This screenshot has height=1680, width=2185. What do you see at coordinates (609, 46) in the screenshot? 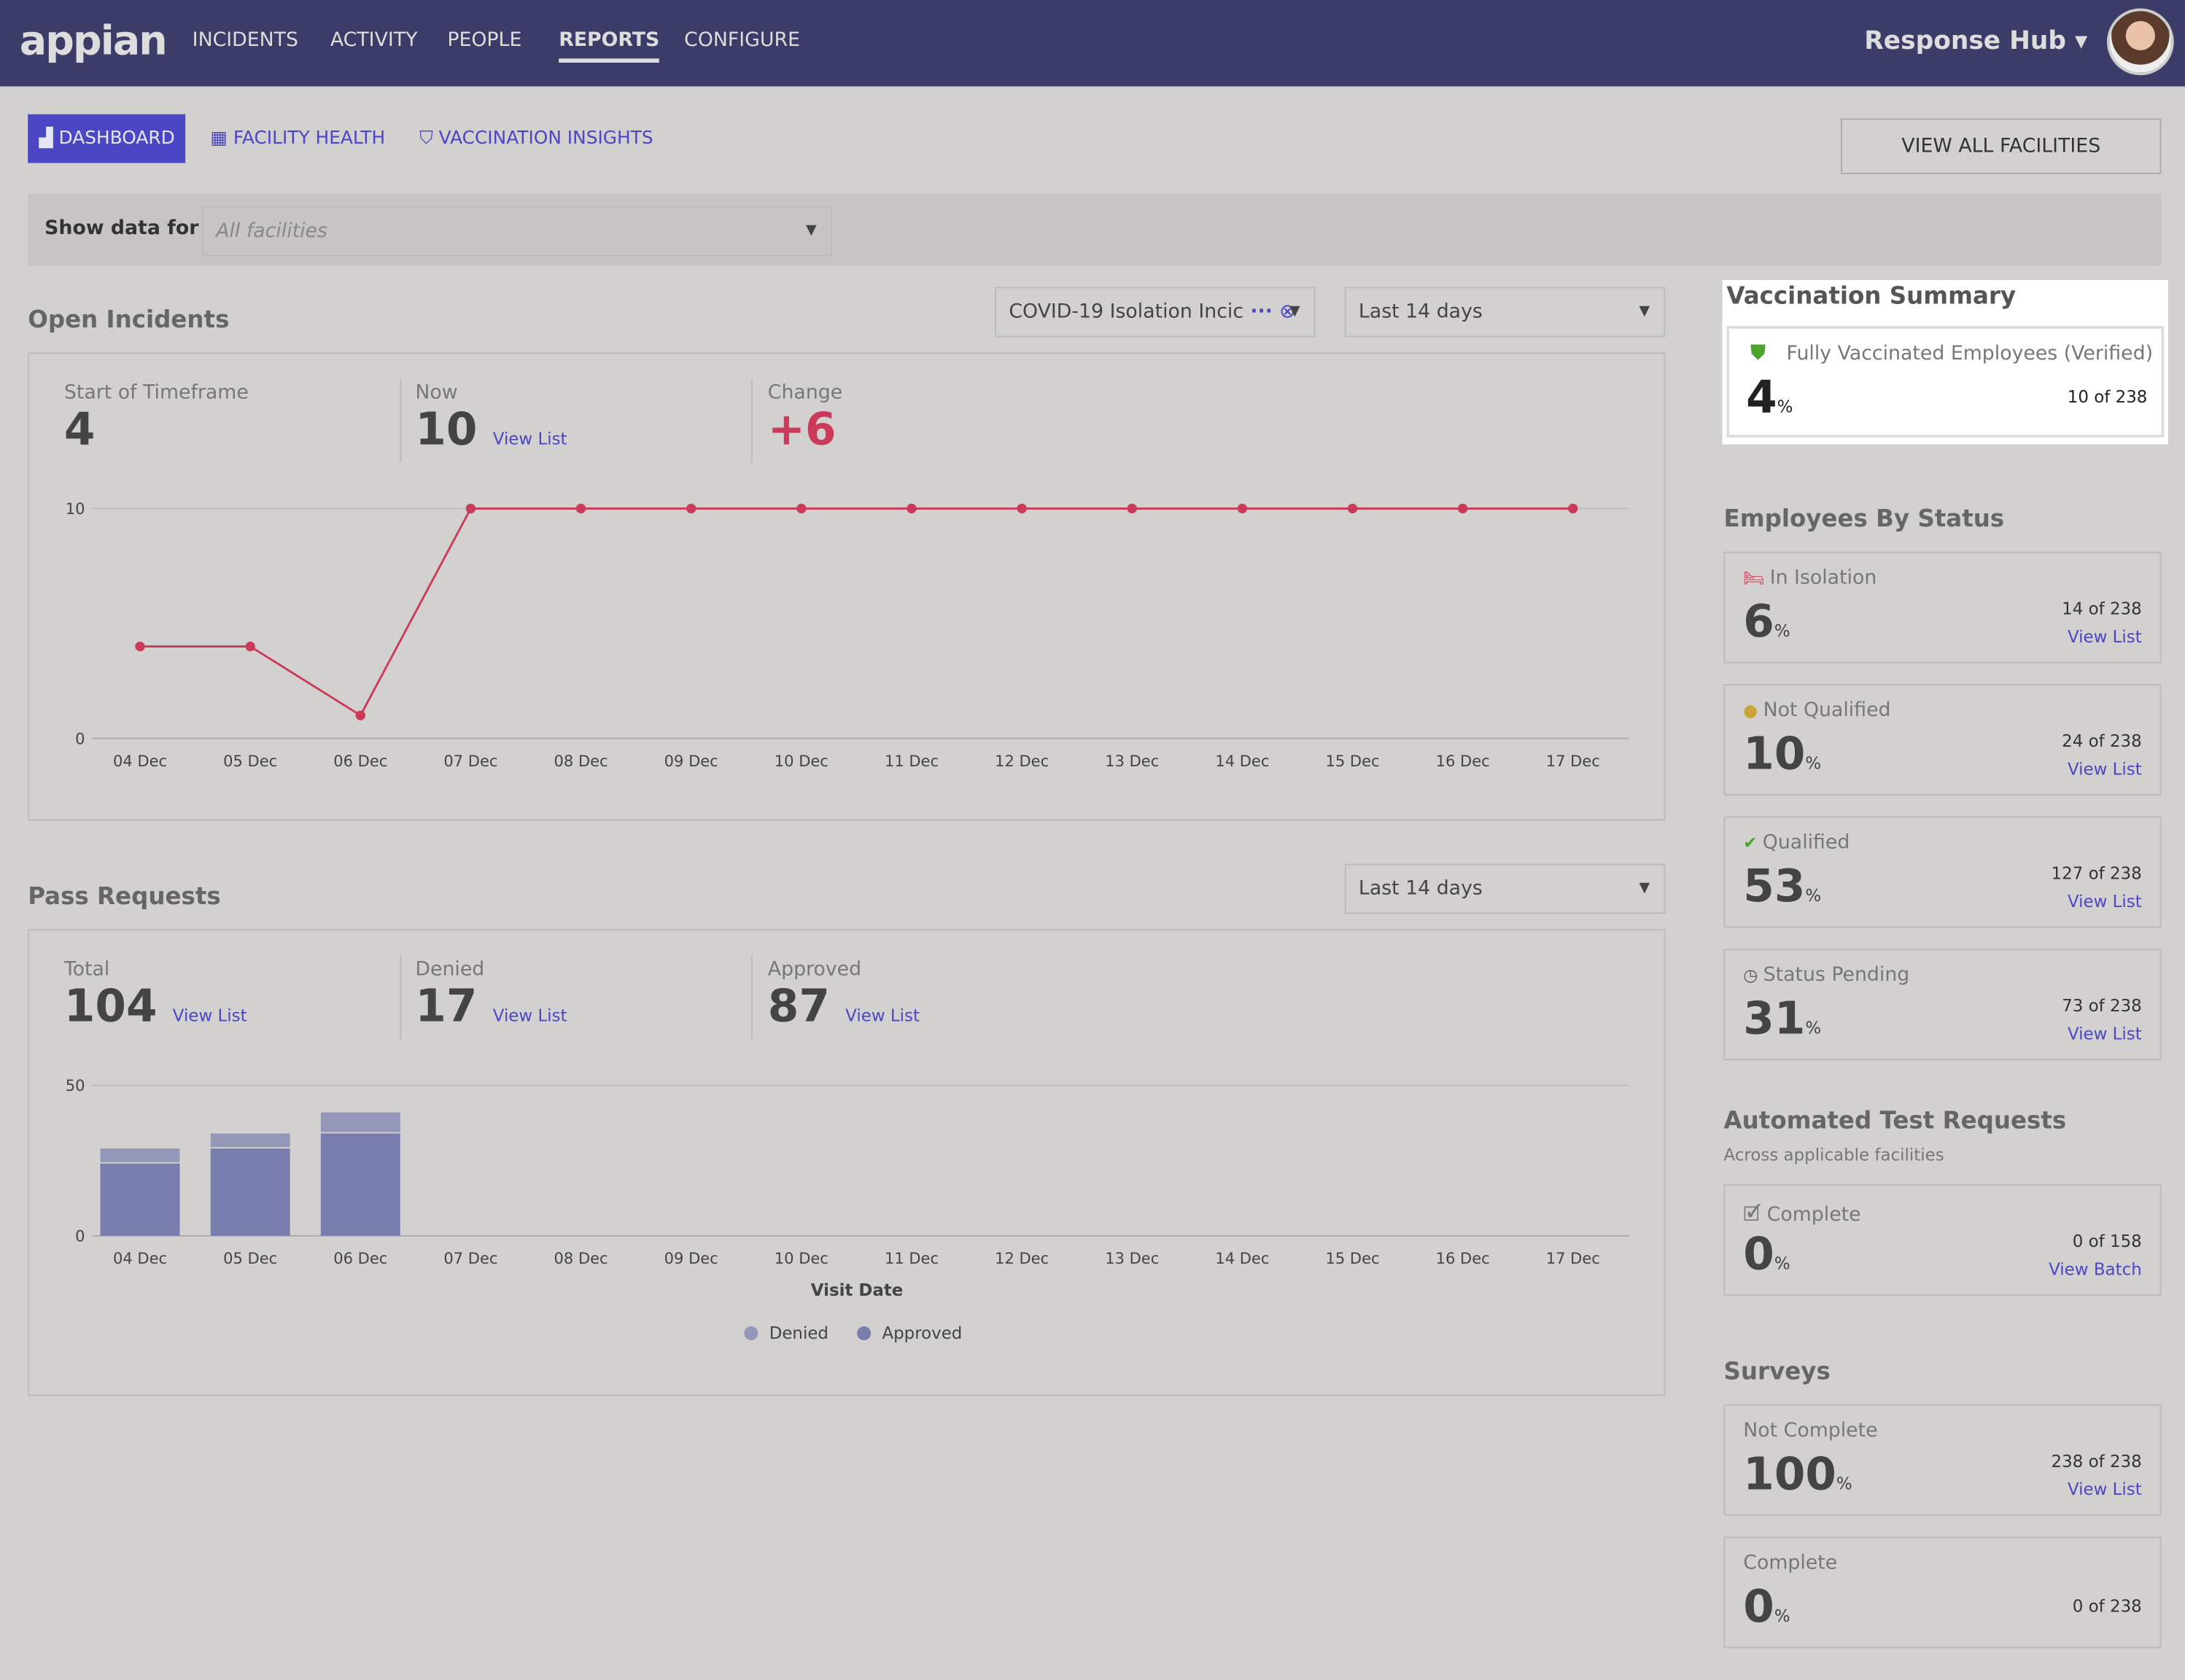
I see `nav-reports: REPORTS` at bounding box center [609, 46].